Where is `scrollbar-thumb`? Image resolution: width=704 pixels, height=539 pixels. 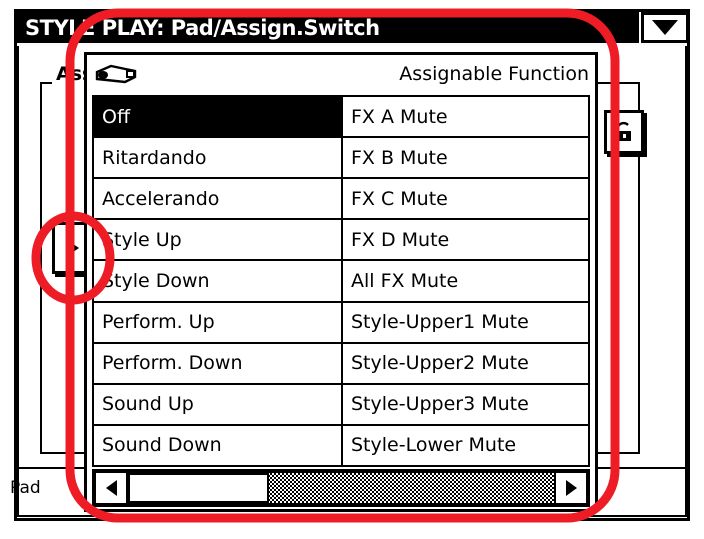
scrollbar-thumb is located at coordinates (198, 488).